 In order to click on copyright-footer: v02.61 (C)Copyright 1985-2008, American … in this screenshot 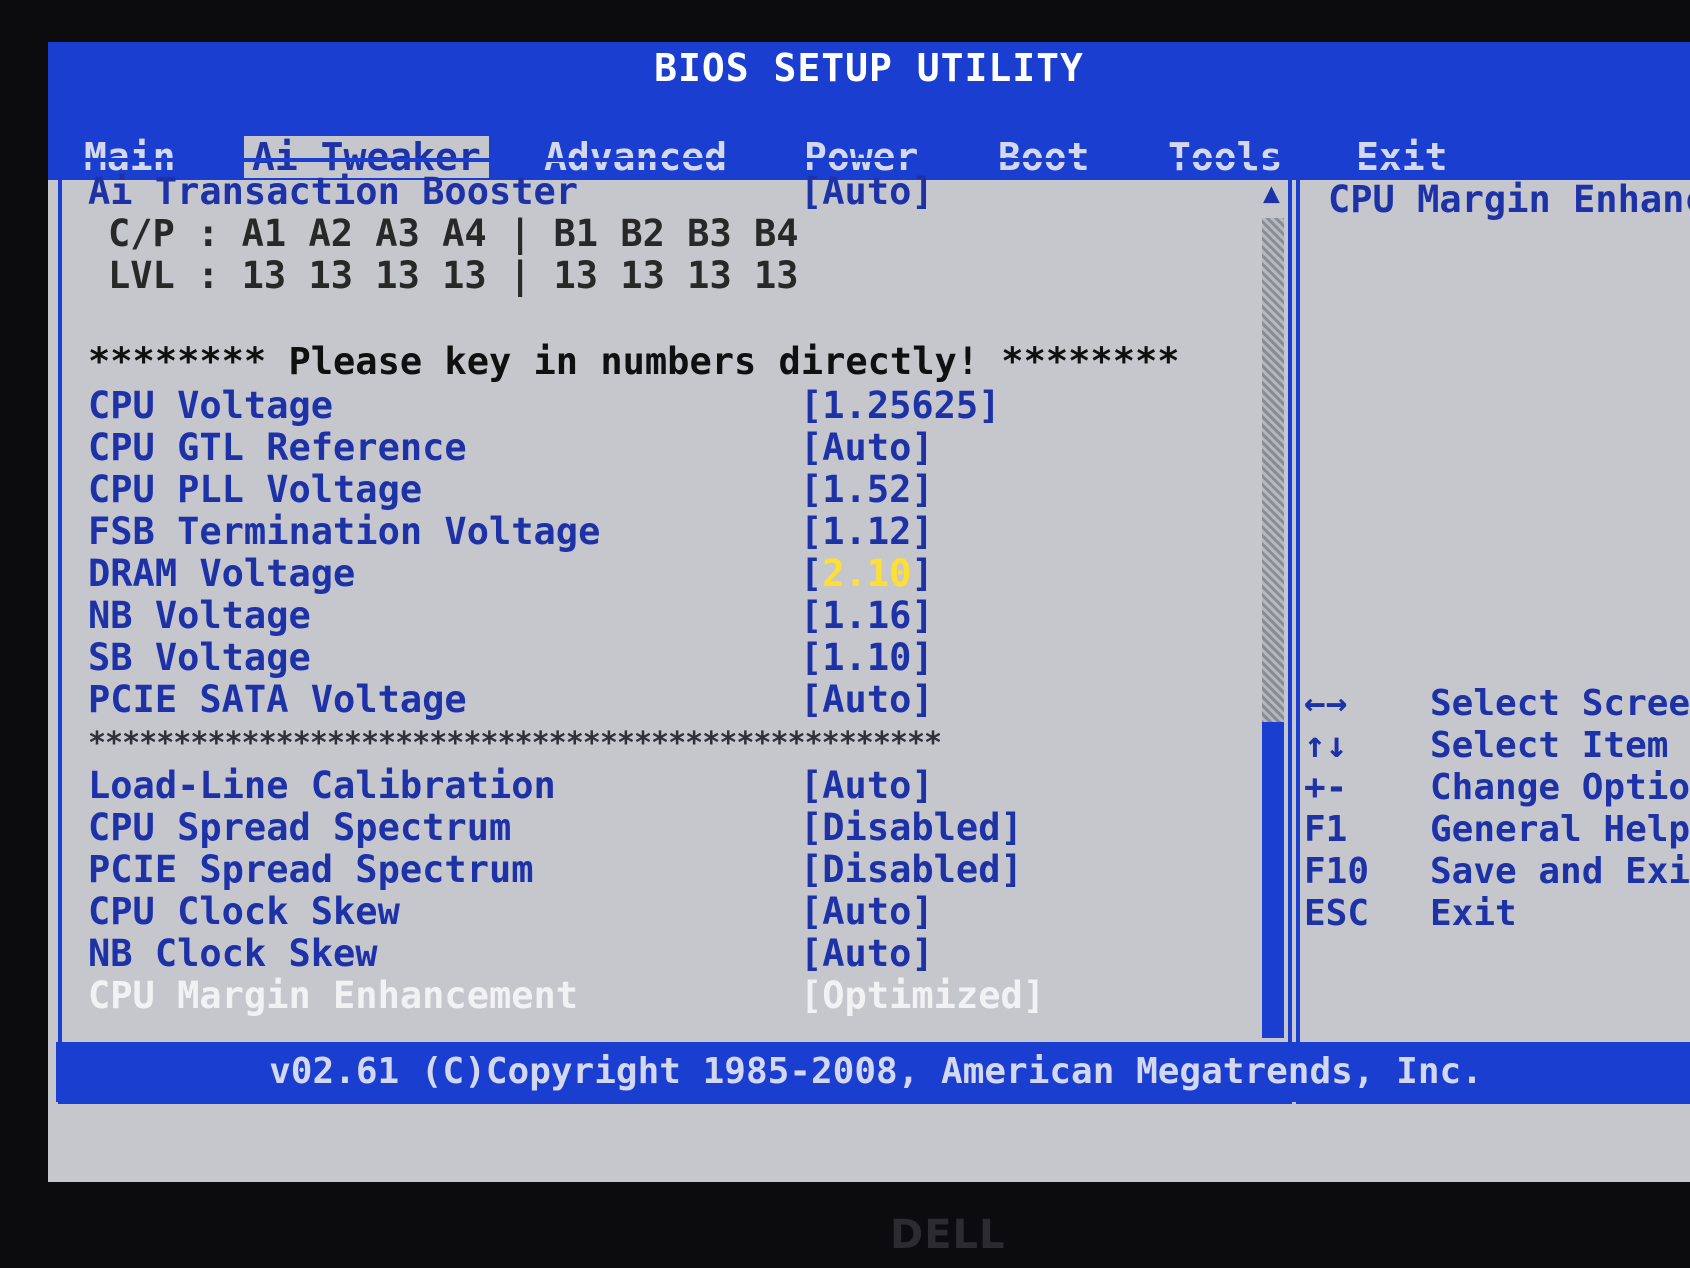, I will do `click(873, 1072)`.